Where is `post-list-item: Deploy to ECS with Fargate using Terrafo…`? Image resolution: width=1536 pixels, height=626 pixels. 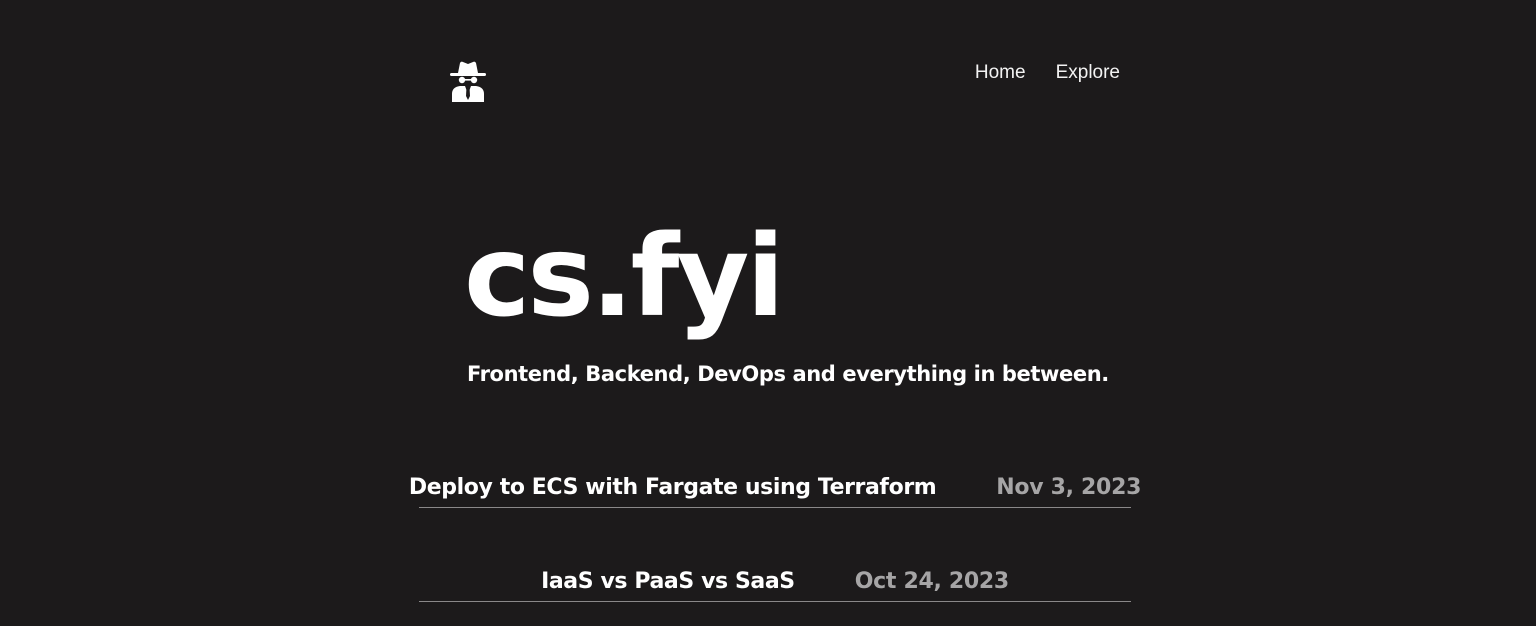
post-list-item: Deploy to ECS with Fargate using Terrafo… is located at coordinates (775, 487).